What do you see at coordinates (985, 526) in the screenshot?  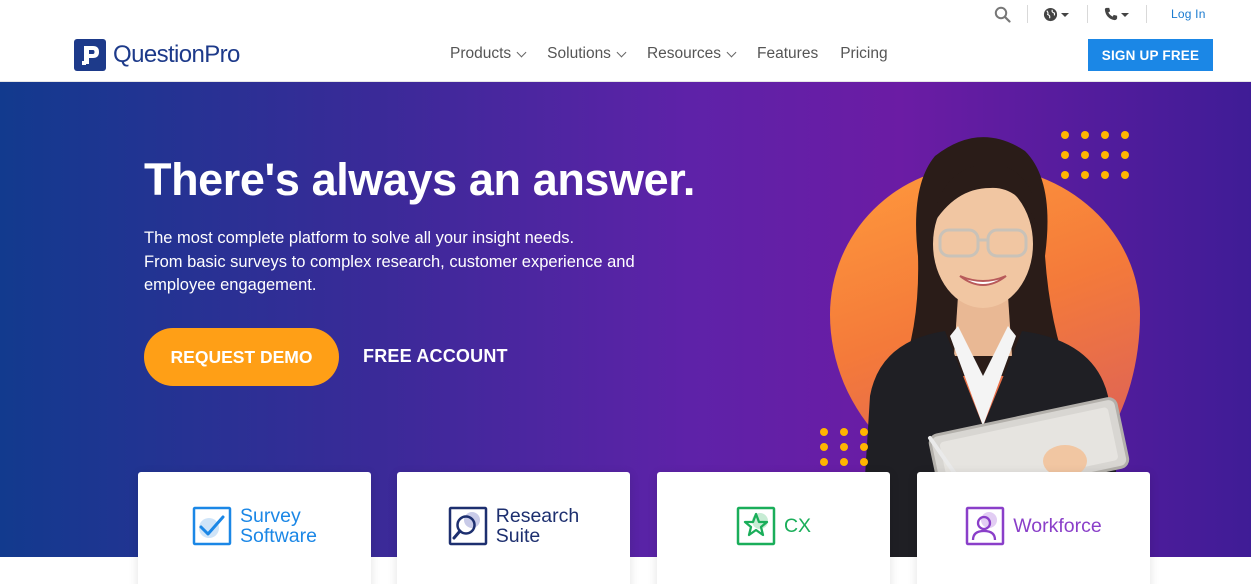 I see `workforce-person-icon` at bounding box center [985, 526].